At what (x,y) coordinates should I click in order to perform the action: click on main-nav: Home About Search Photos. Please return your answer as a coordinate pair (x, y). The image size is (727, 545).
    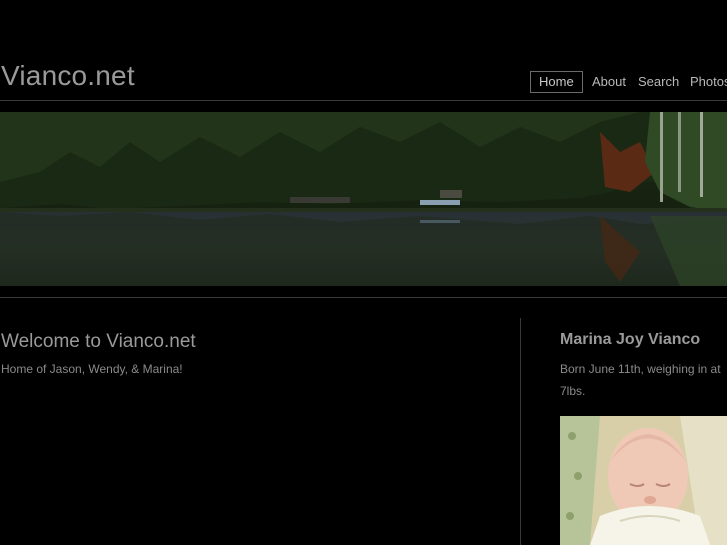
    Looking at the image, I should click on (628, 82).